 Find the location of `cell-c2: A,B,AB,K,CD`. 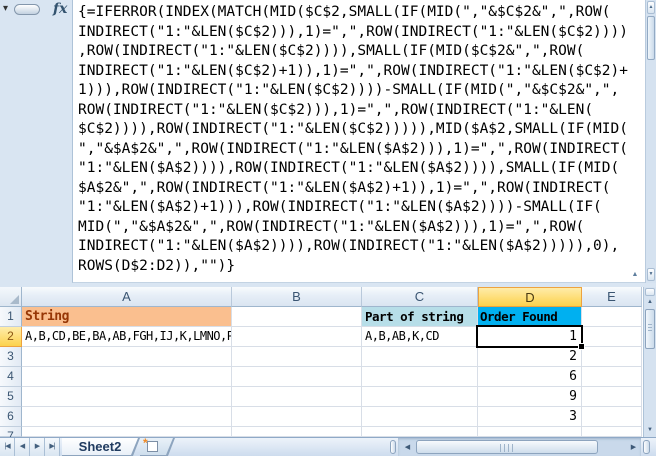

cell-c2: A,B,AB,K,CD is located at coordinates (420, 337).